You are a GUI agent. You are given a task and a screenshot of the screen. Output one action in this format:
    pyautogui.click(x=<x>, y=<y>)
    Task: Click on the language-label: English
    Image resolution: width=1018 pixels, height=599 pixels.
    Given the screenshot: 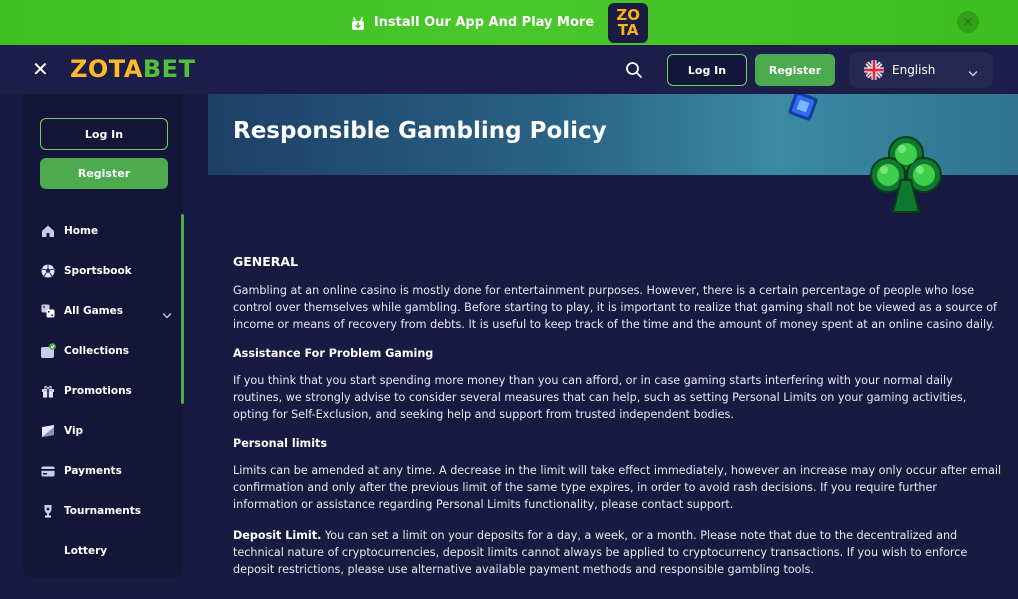 What is the action you would take?
    pyautogui.click(x=914, y=70)
    